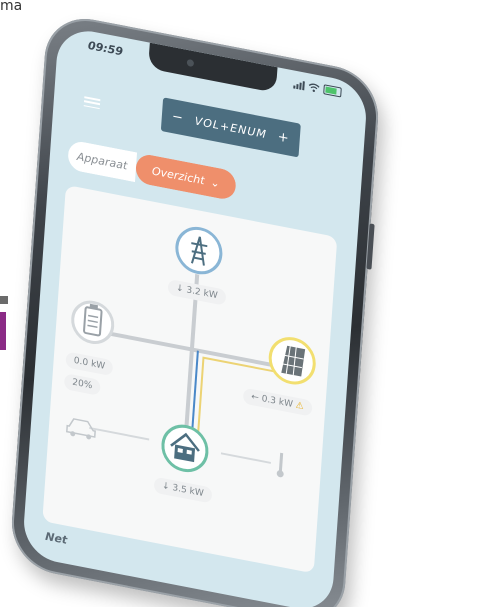 This screenshot has height=607, width=504. What do you see at coordinates (119, 433) in the screenshot?
I see `car-line` at bounding box center [119, 433].